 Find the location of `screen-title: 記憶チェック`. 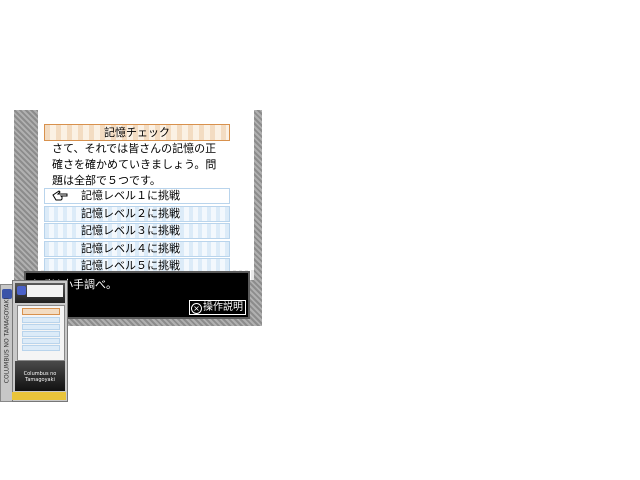

screen-title: 記憶チェック is located at coordinates (137, 132).